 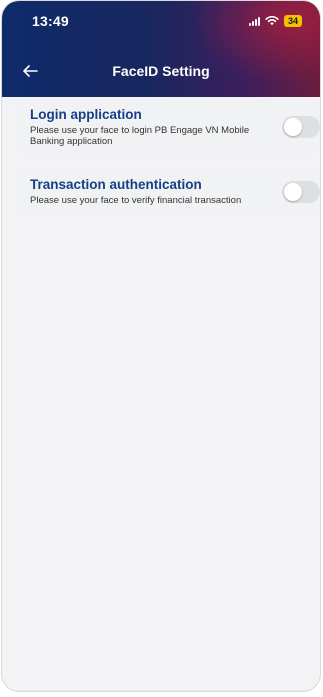 What do you see at coordinates (161, 690) in the screenshot?
I see `divider` at bounding box center [161, 690].